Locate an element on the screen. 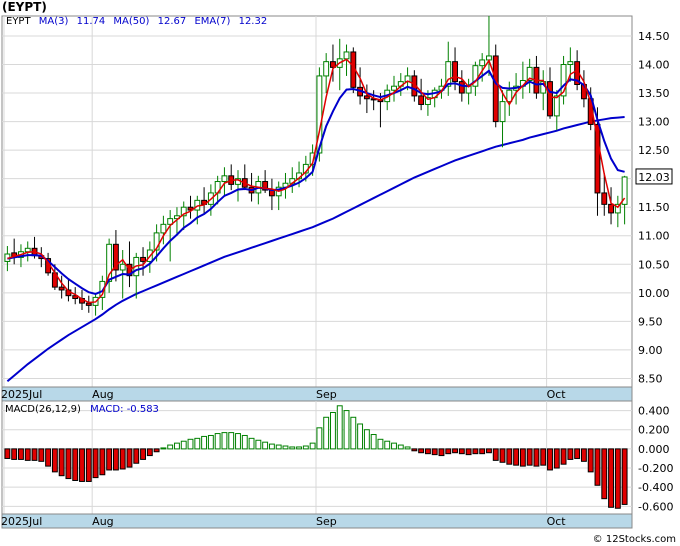 This screenshot has width=680, height=546. macd-tick-label: 0.400 is located at coordinates (654, 411).